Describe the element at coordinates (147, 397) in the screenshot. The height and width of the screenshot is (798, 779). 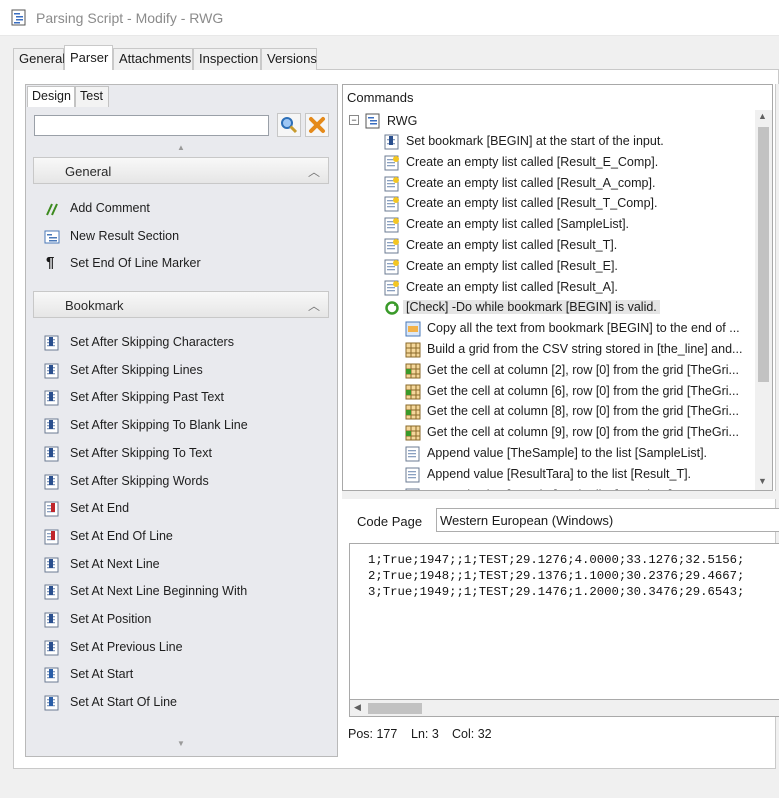
I see `toolbox-item-label: Set After Skipping Past Text` at that location.